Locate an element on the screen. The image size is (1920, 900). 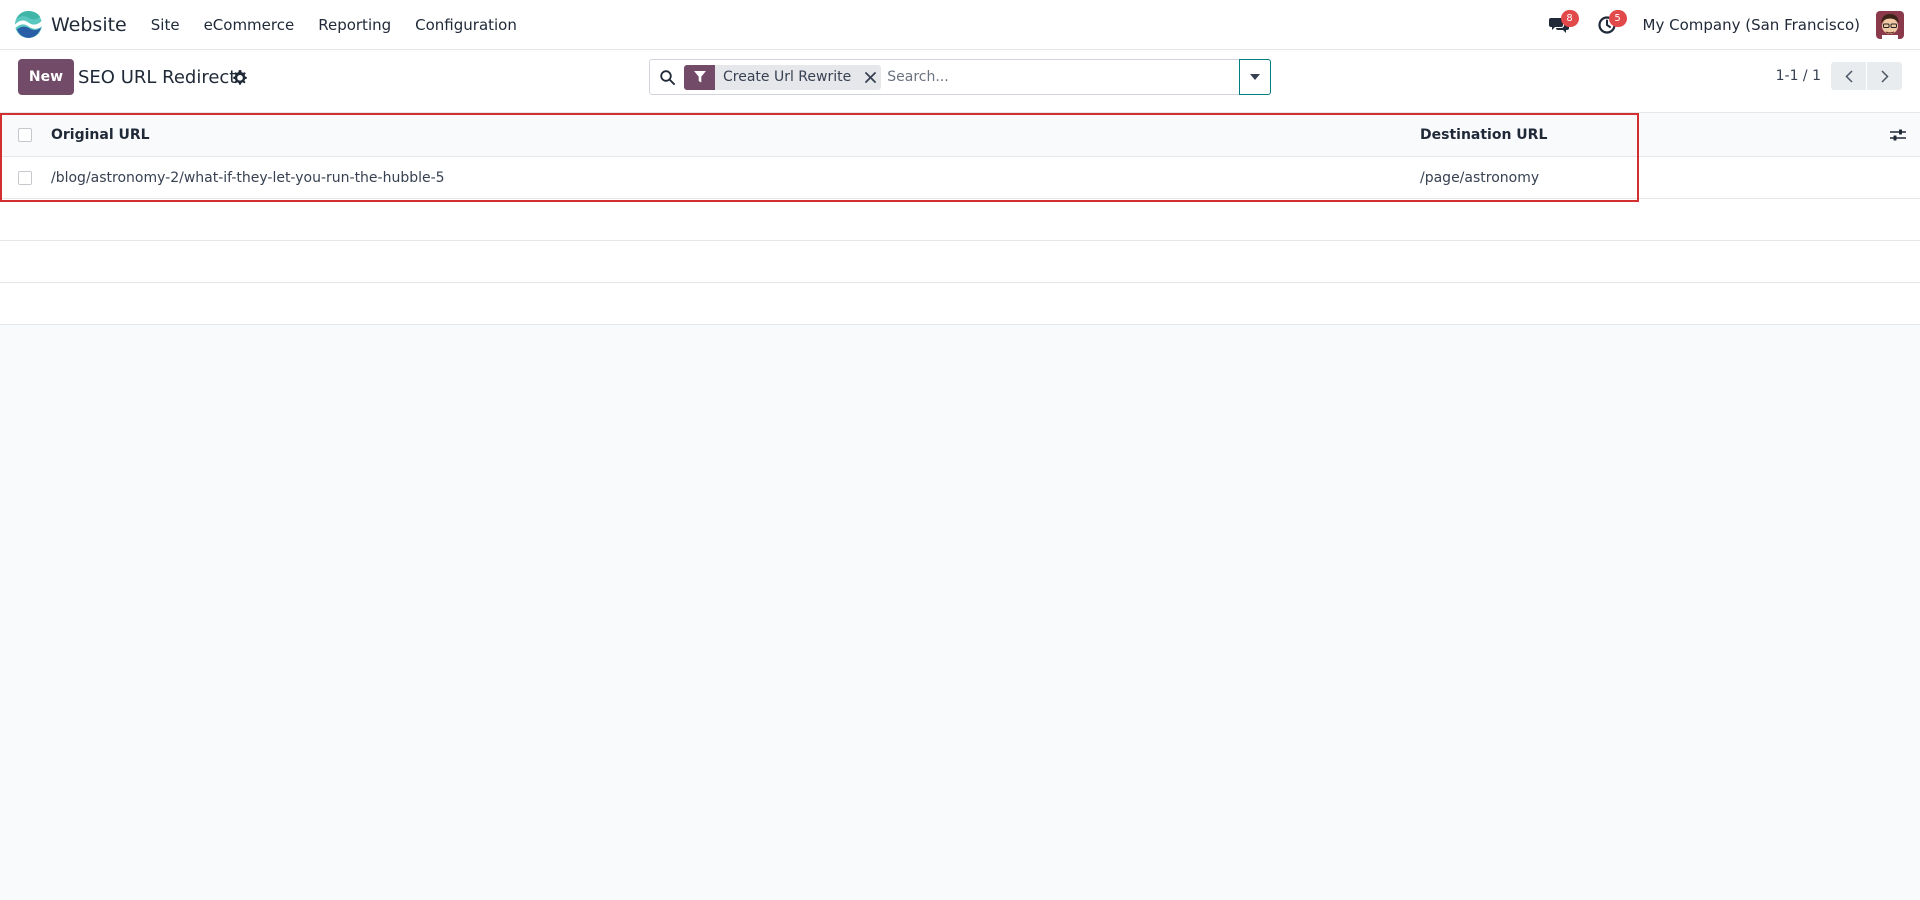
app-brand: Website is located at coordinates (70, 25).